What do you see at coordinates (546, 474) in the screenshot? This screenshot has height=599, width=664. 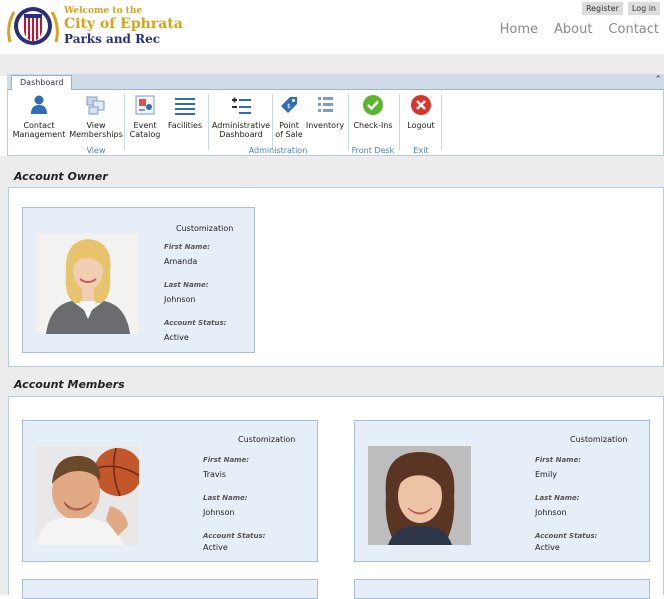 I see `first-name-value: Emily` at bounding box center [546, 474].